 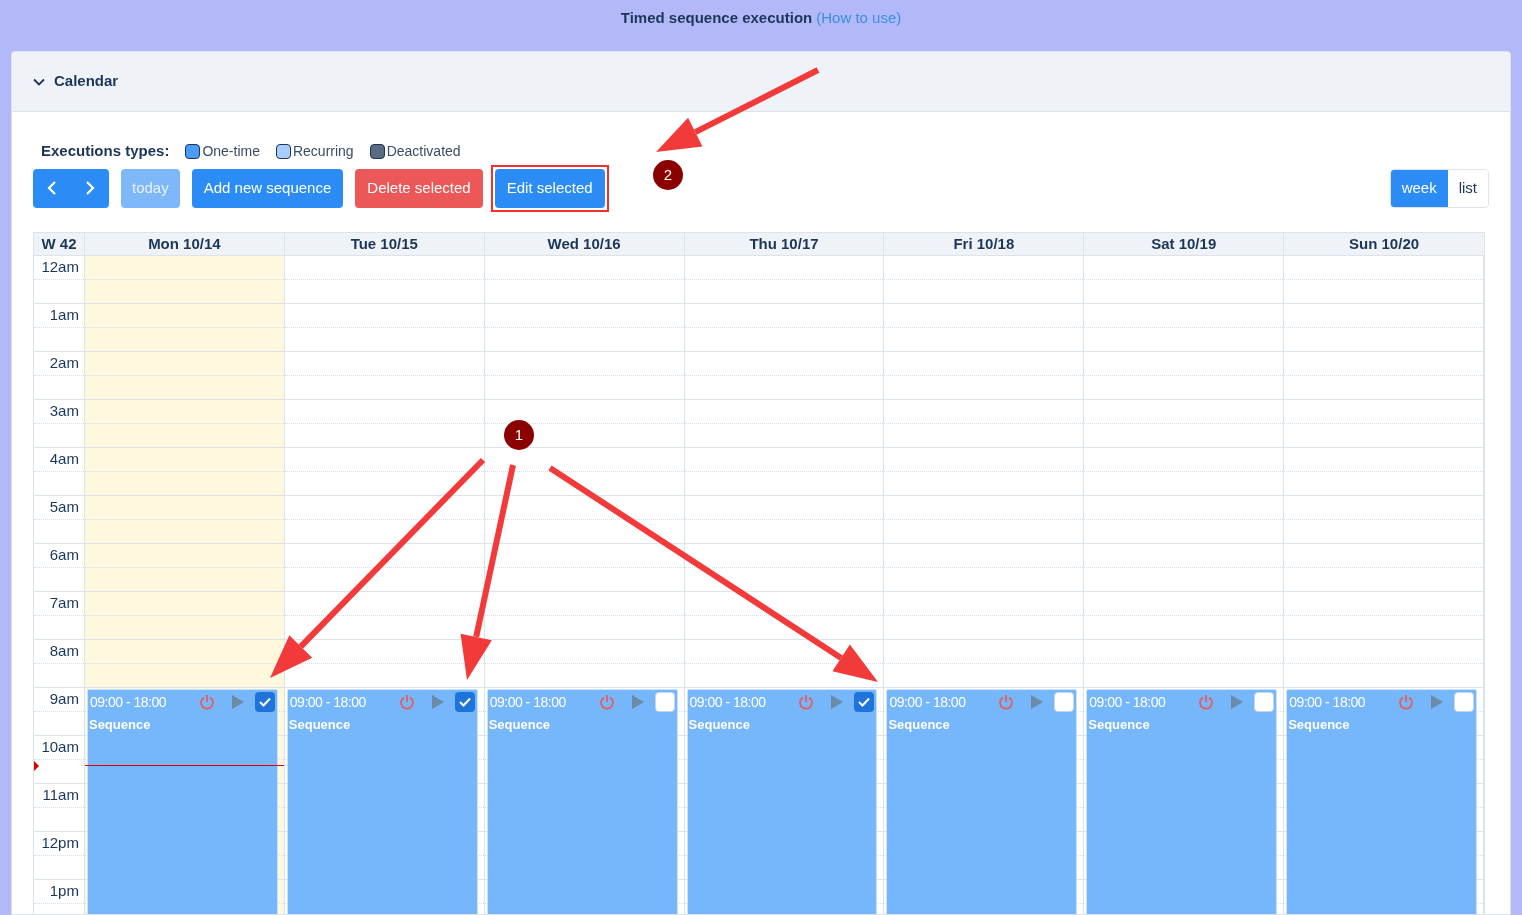 I want to click on legend-text: One-time, so click(x=231, y=151).